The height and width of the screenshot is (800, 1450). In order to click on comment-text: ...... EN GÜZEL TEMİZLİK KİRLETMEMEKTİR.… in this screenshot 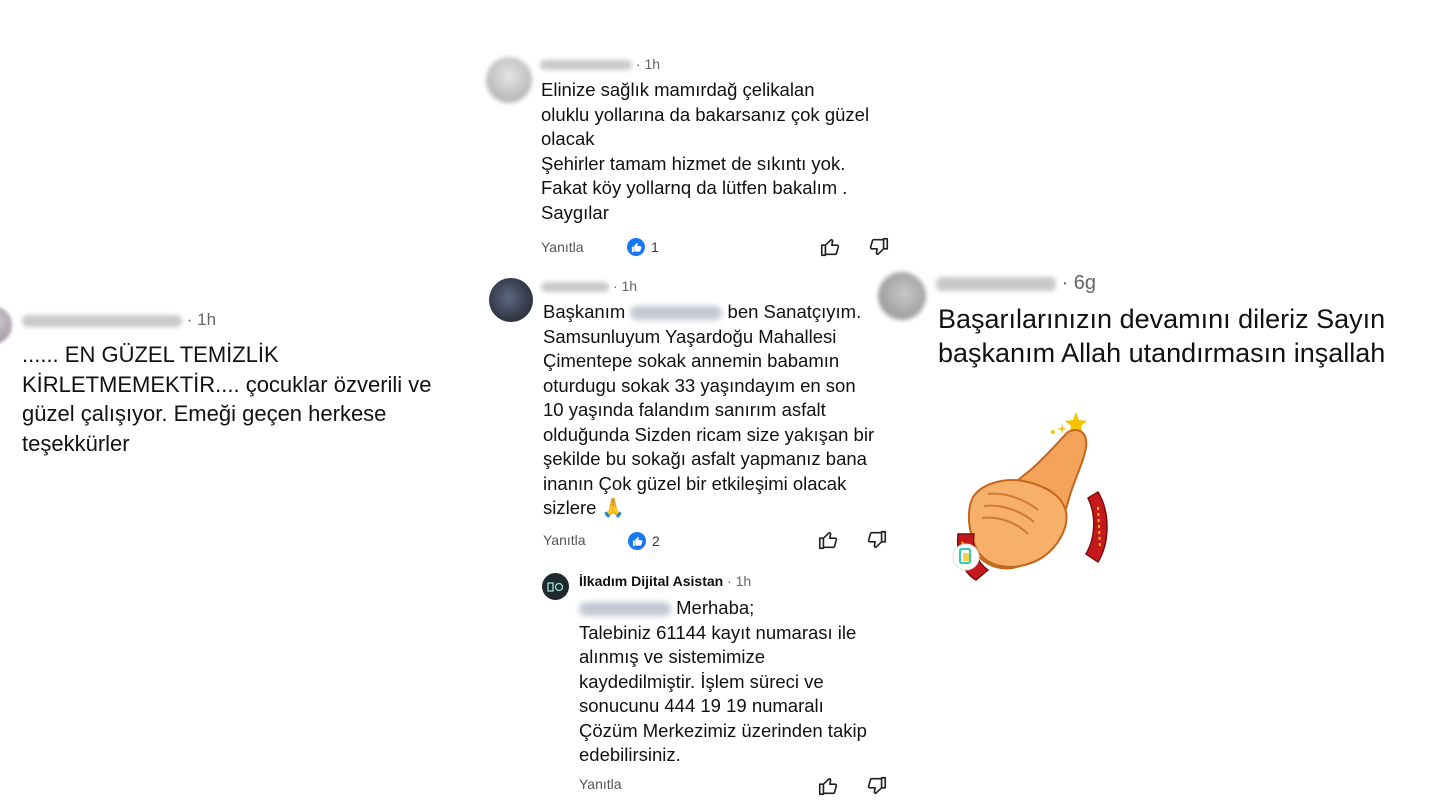, I will do `click(227, 399)`.